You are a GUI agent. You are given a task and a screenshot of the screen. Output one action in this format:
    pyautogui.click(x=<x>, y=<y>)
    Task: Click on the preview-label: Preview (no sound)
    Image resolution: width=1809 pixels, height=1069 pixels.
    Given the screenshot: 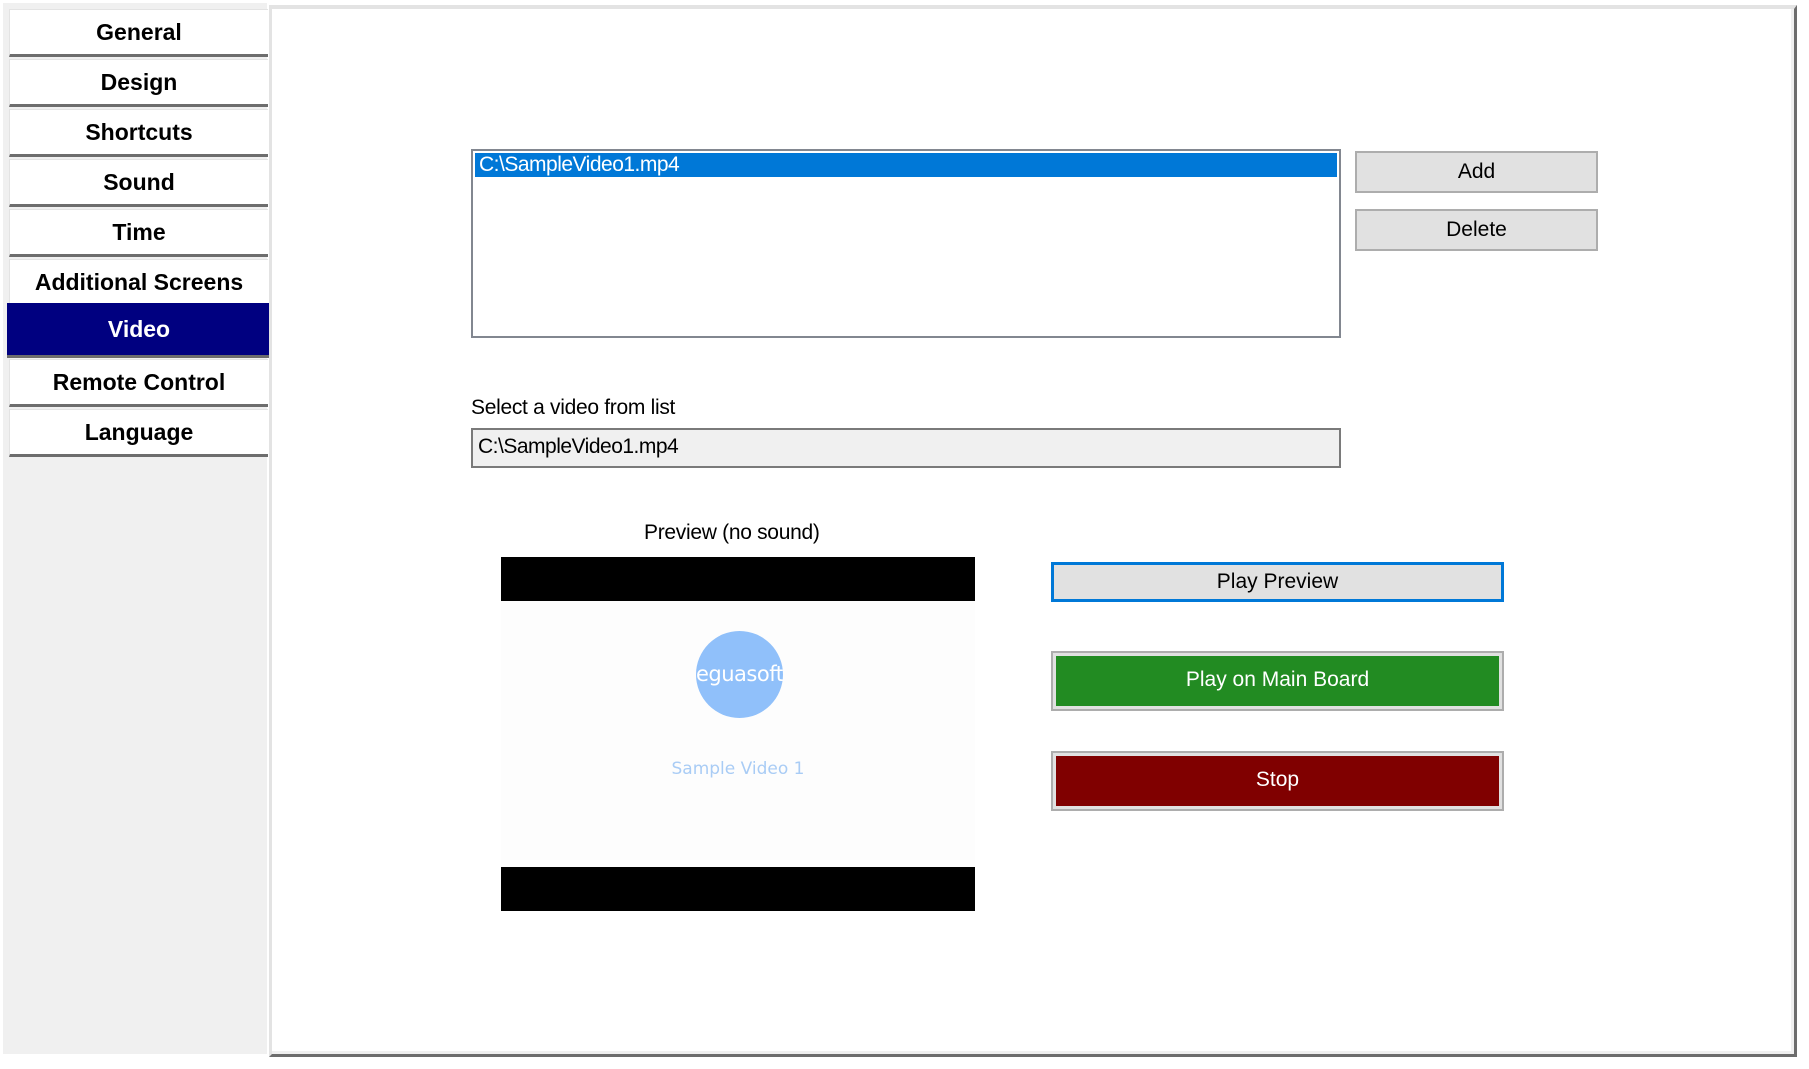 What is the action you would take?
    pyautogui.click(x=732, y=532)
    